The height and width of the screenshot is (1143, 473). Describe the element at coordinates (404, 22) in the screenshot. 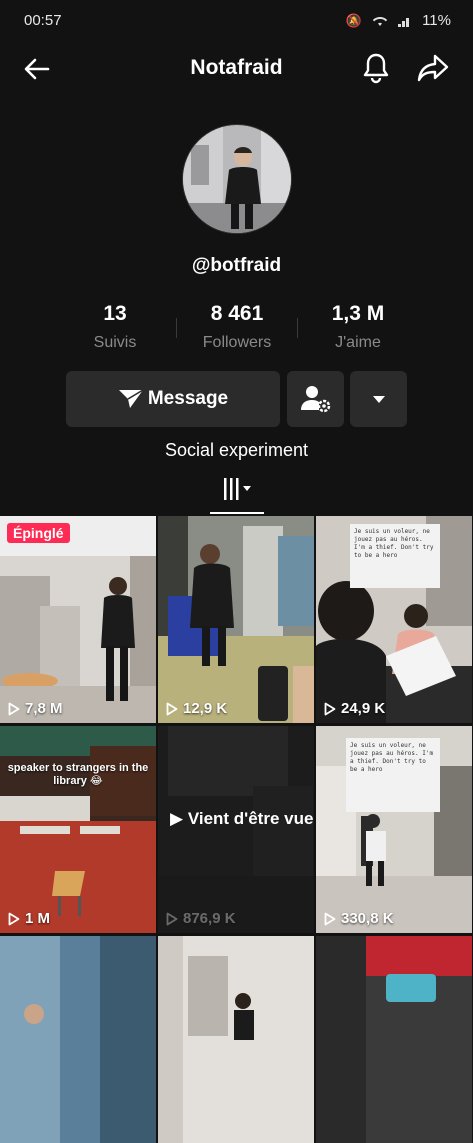

I see `signal-icon` at that location.